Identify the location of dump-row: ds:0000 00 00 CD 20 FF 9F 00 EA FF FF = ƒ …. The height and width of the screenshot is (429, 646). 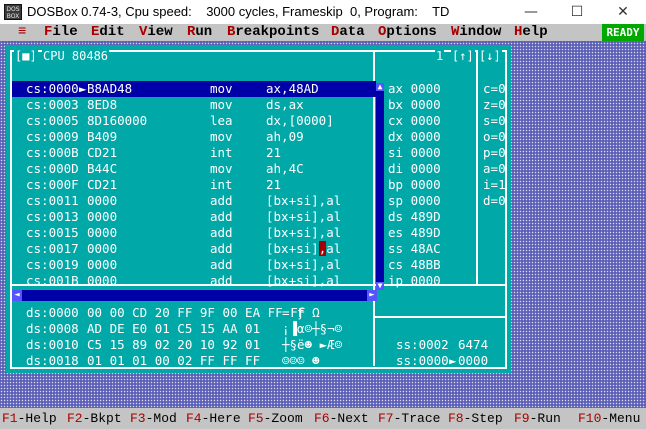
(192, 313).